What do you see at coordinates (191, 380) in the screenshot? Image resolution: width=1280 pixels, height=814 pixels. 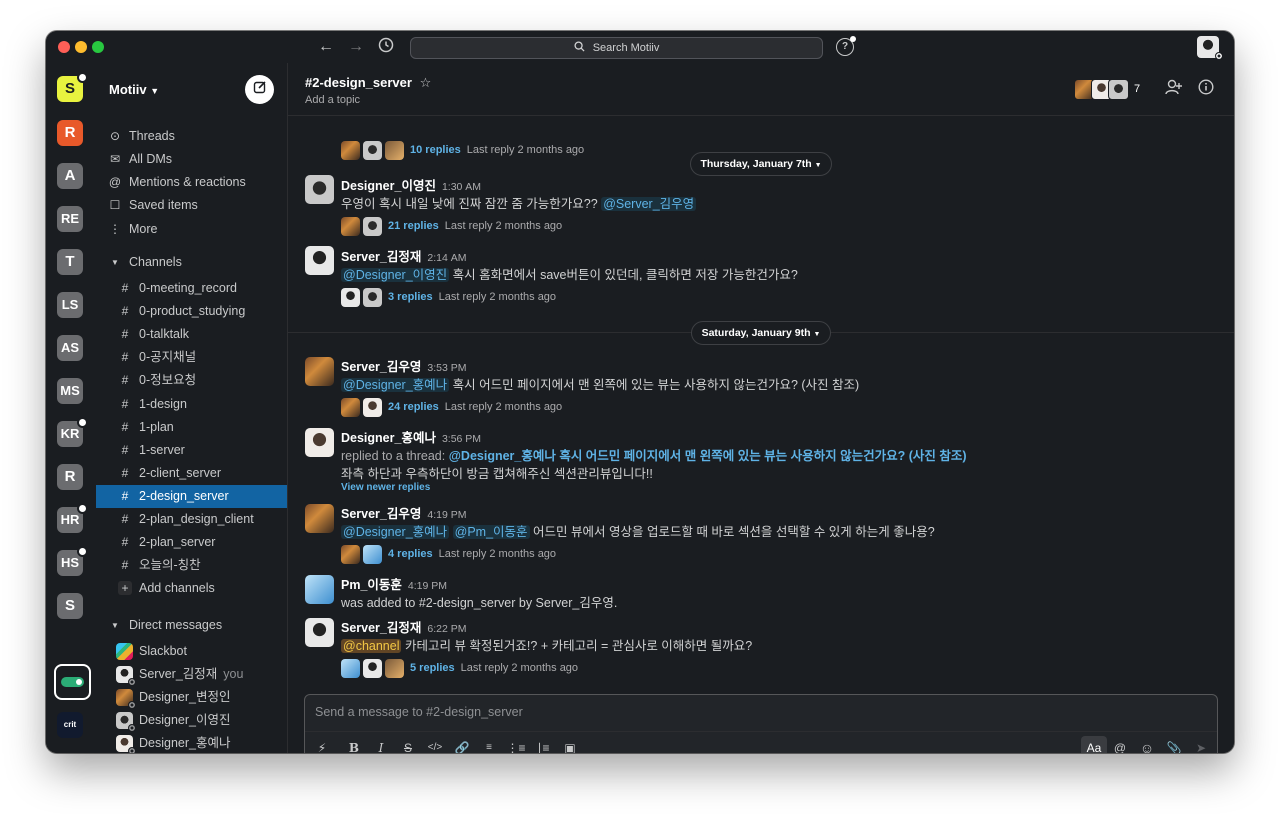 I see `sidebar-channel: #0-정보요청` at bounding box center [191, 380].